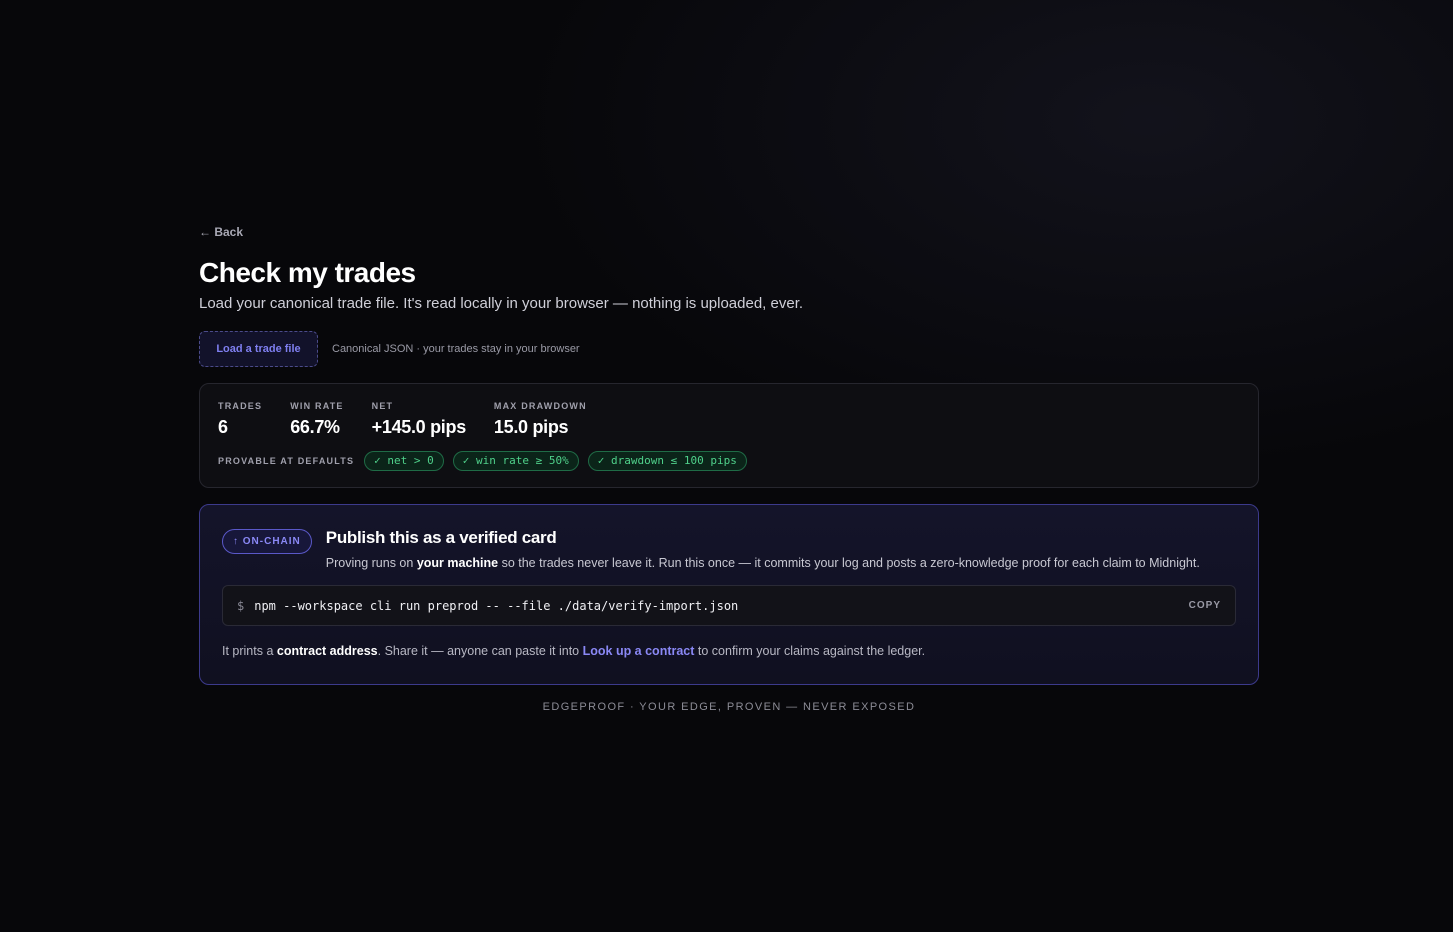 The image size is (1453, 932). I want to click on stat-net: NET +145.0 pips, so click(419, 419).